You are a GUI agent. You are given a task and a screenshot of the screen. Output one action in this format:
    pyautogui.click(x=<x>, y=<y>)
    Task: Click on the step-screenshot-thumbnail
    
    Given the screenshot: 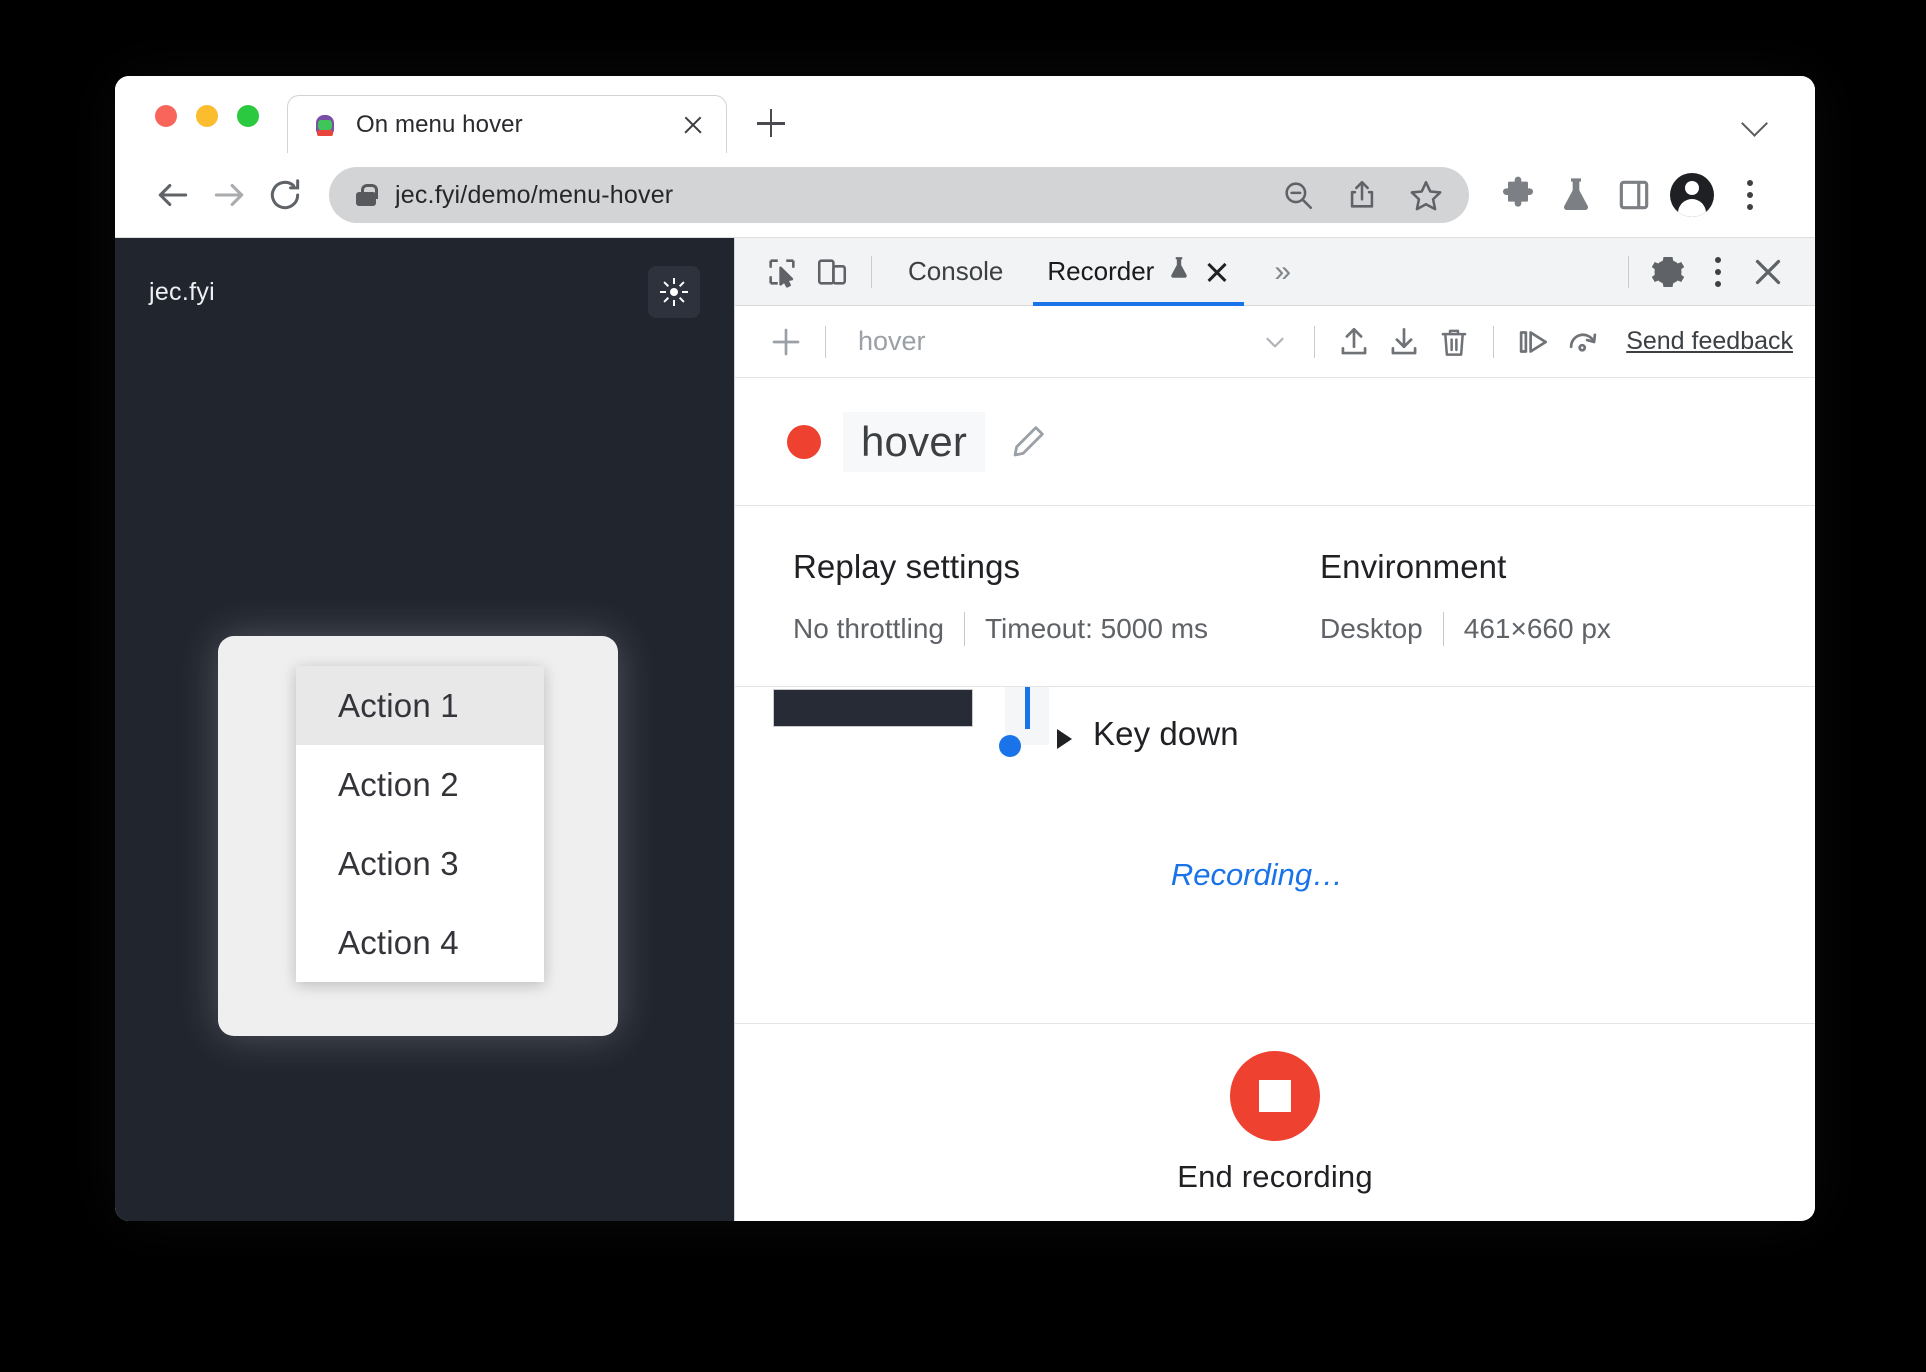 What is the action you would take?
    pyautogui.click(x=873, y=708)
    